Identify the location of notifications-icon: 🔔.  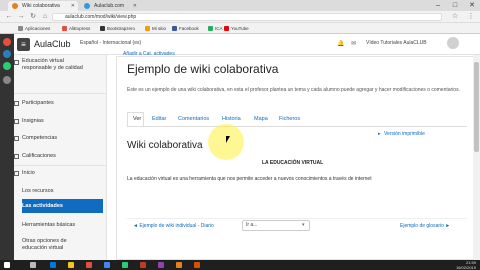
(340, 43).